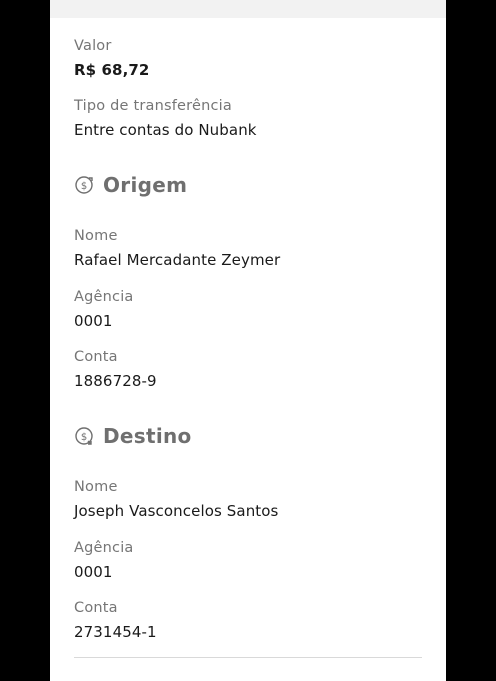  What do you see at coordinates (93, 46) in the screenshot?
I see `valor-label: Valor` at bounding box center [93, 46].